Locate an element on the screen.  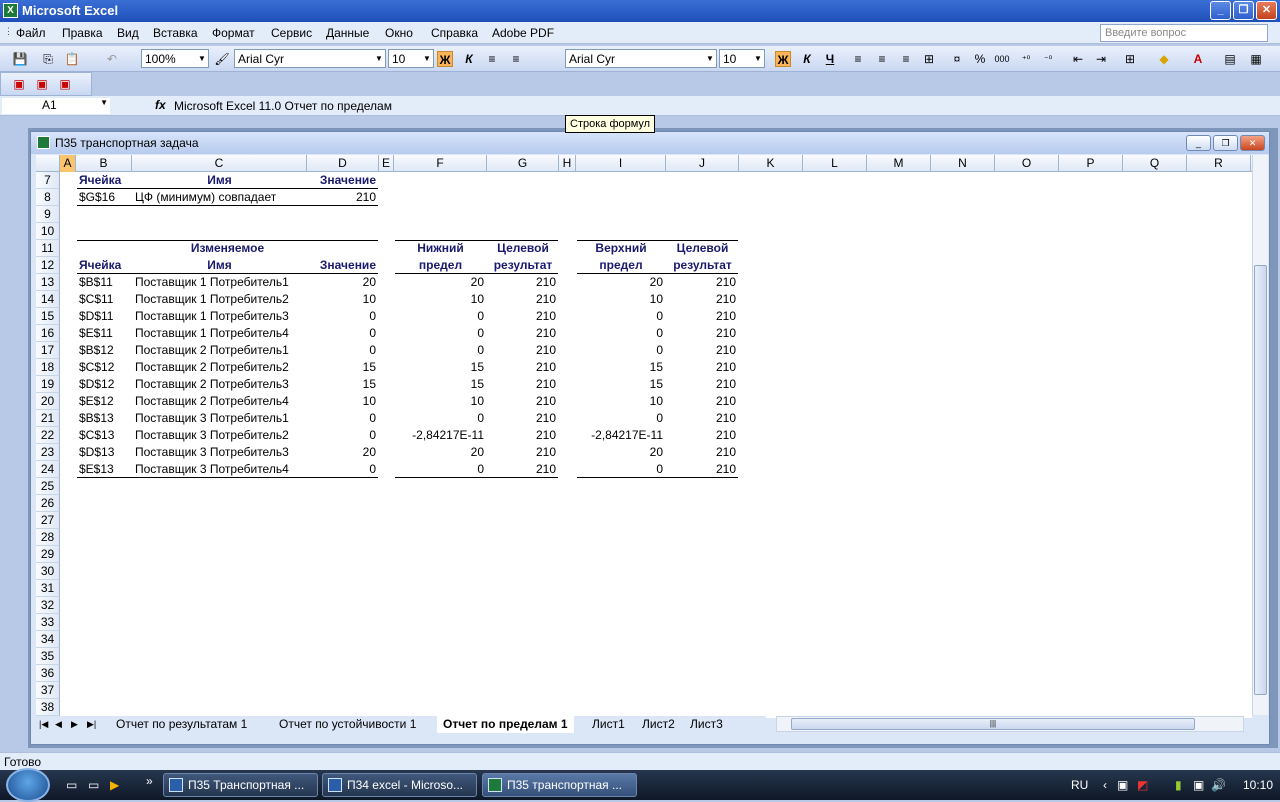
target-cell-ref: $G$16 is located at coordinates (104, 197).